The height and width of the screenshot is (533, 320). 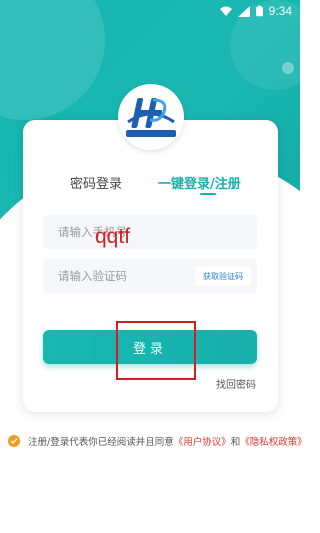 I want to click on privacy-policy-link: 《隐私权政策》, so click(x=273, y=441).